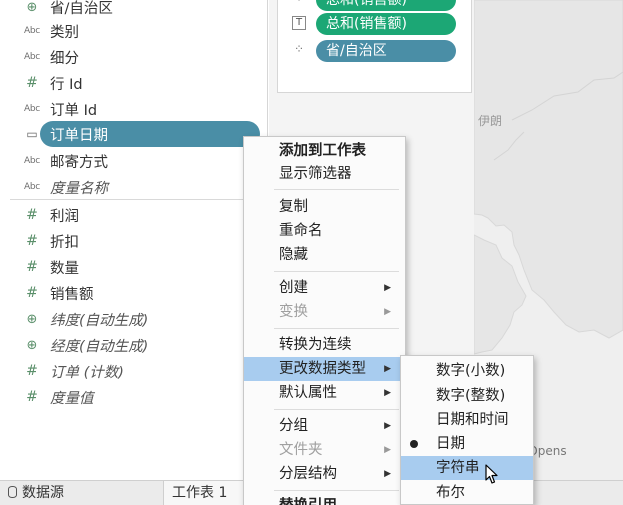  I want to click on menu-hierarchy: 分层结构 ▶, so click(324, 474).